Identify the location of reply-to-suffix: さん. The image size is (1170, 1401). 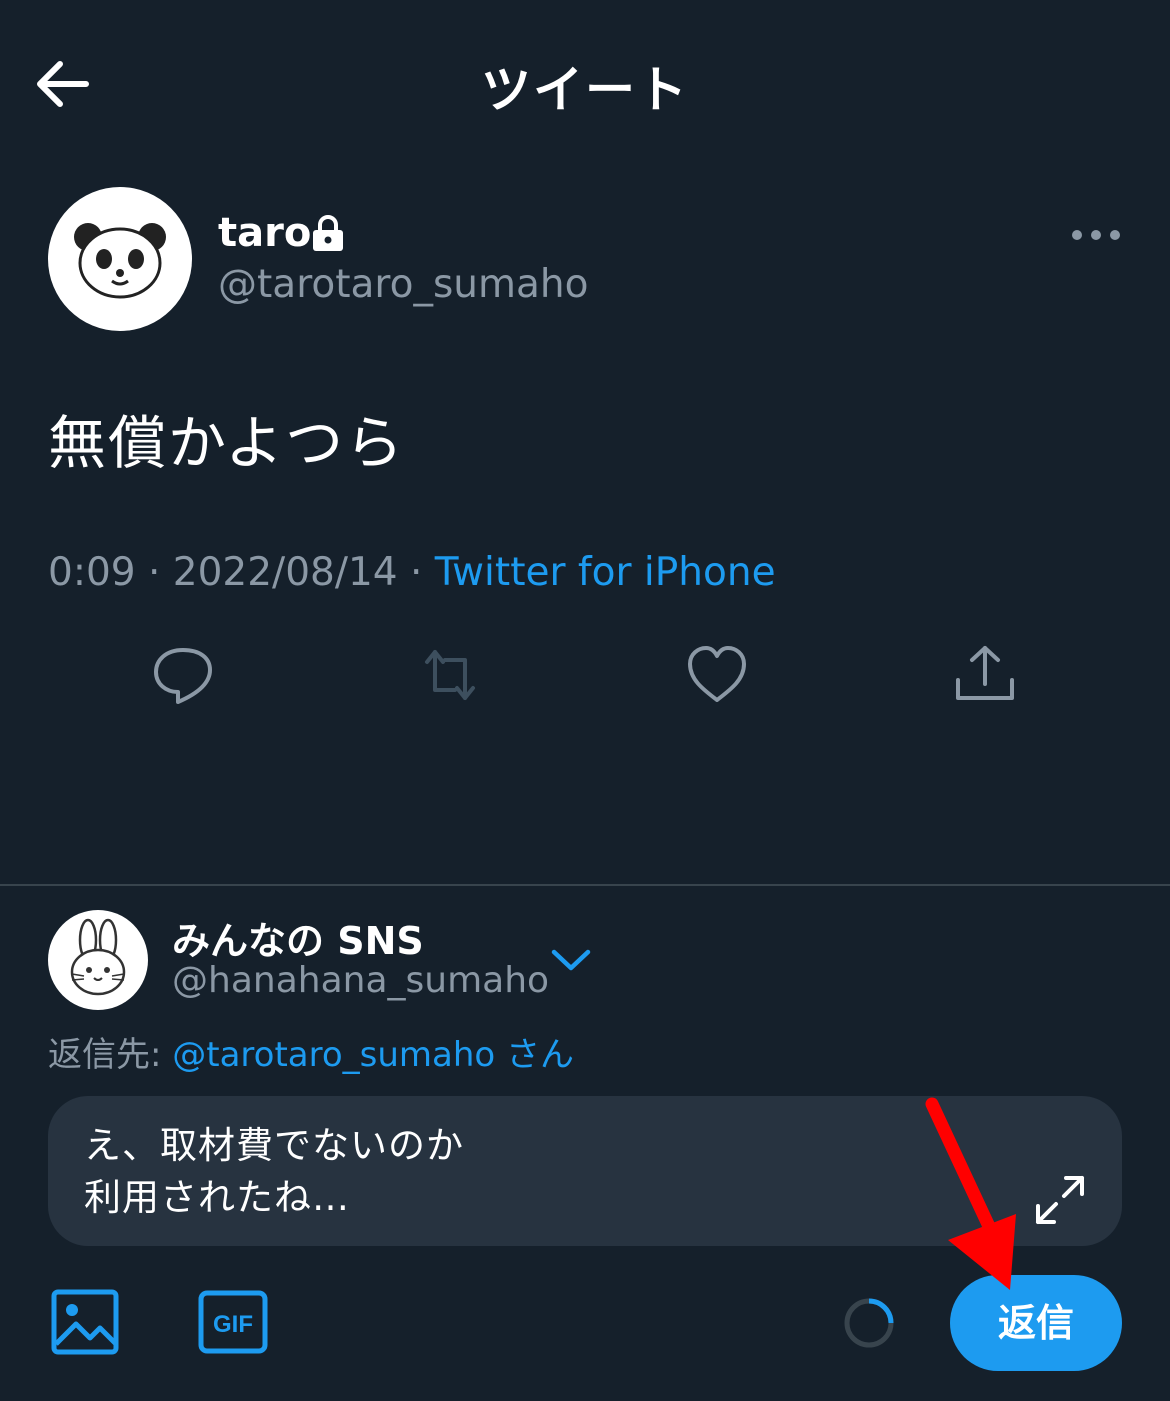
(535, 1055).